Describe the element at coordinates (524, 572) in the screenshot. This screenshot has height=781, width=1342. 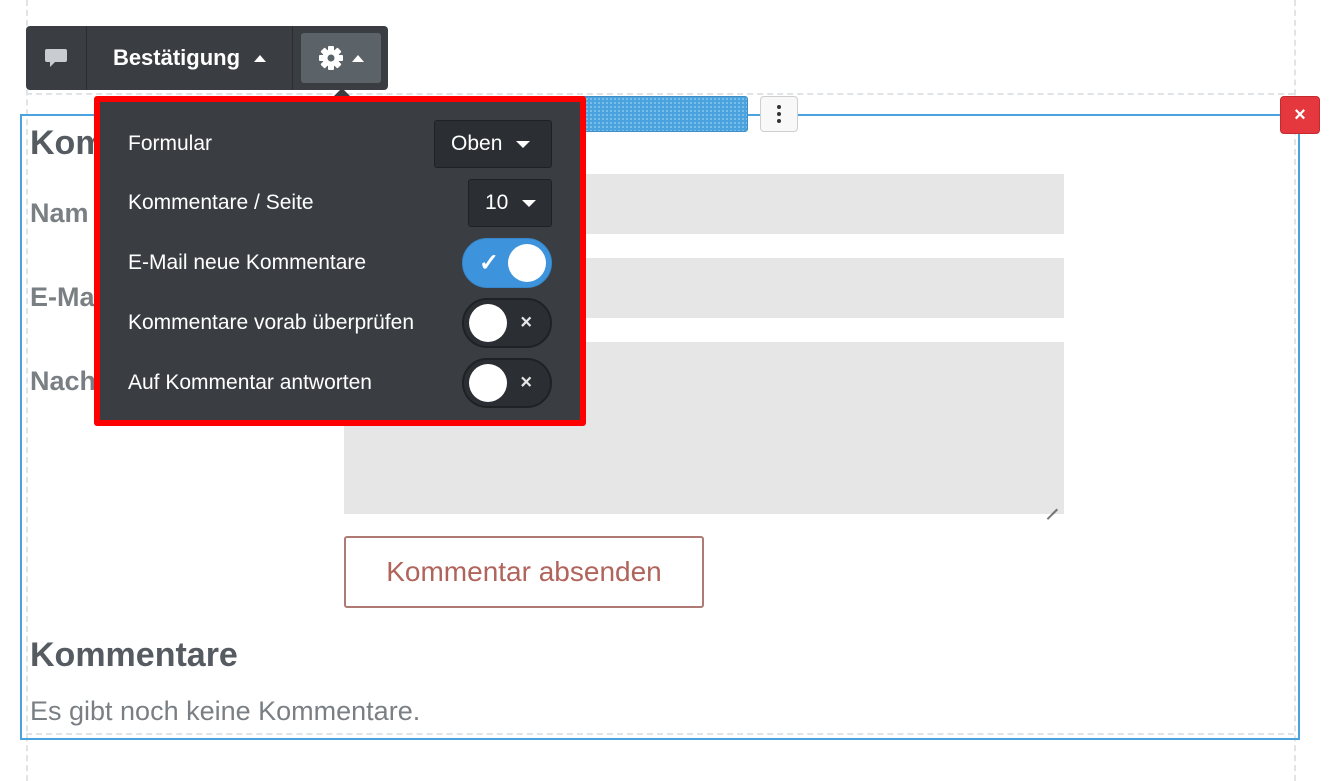
I see `submit-comment-button: Kommentar absenden` at that location.